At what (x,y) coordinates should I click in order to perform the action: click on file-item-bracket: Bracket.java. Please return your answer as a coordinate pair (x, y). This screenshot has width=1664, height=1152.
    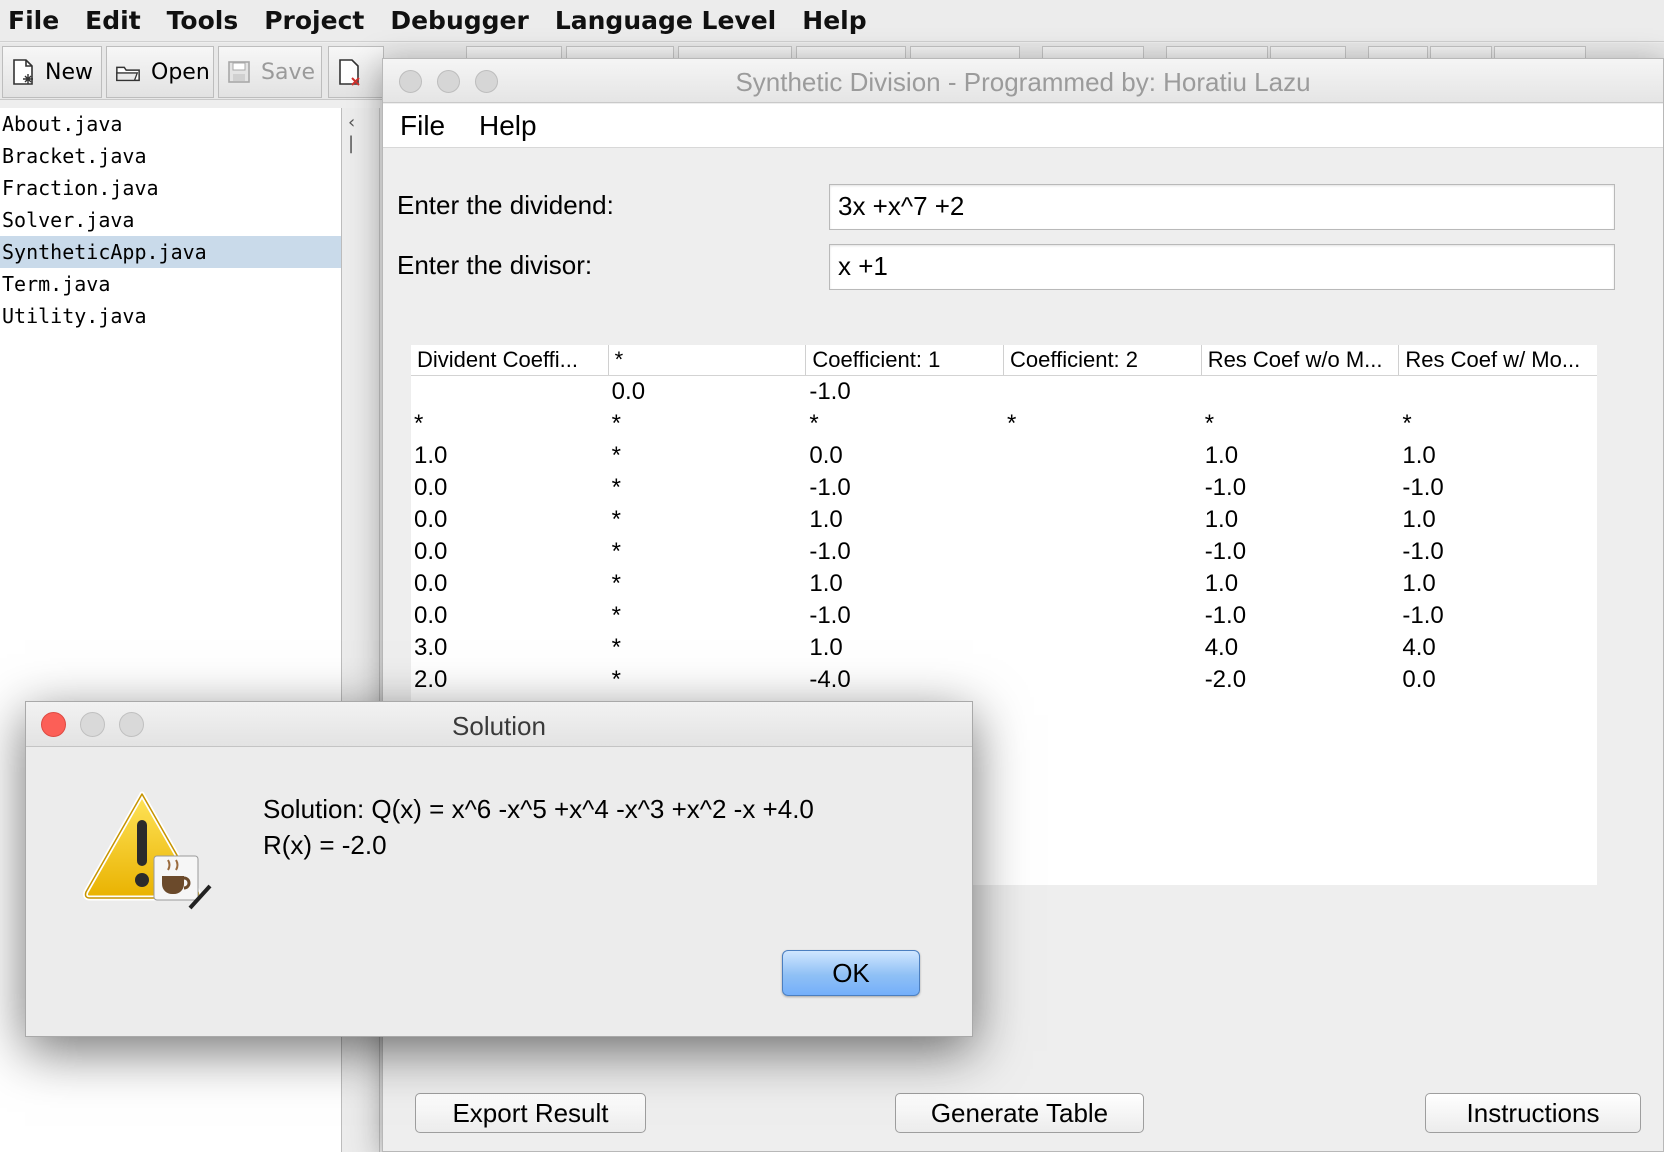
    Looking at the image, I should click on (170, 156).